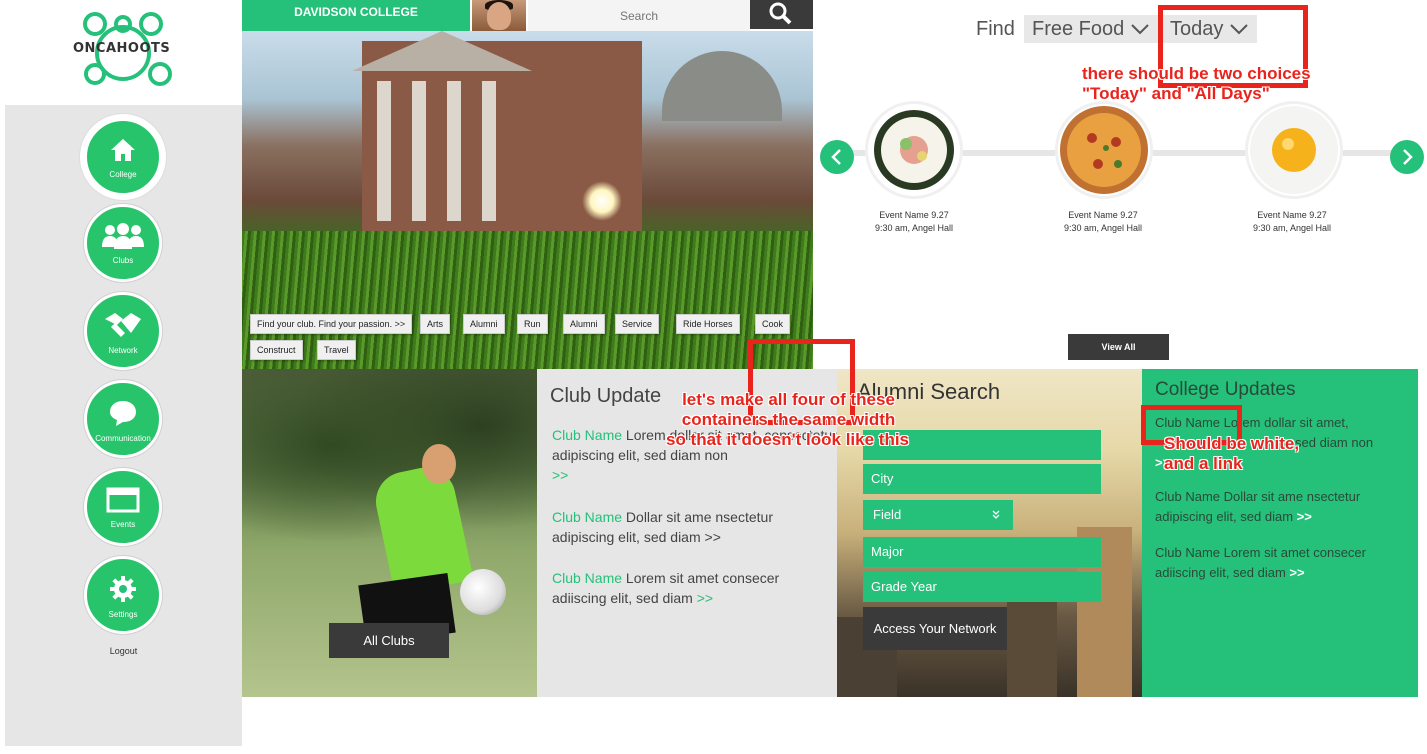 This screenshot has height=754, width=1427. Describe the element at coordinates (584, 324) in the screenshot. I see `club-tag-alumni-2: Alumni` at that location.